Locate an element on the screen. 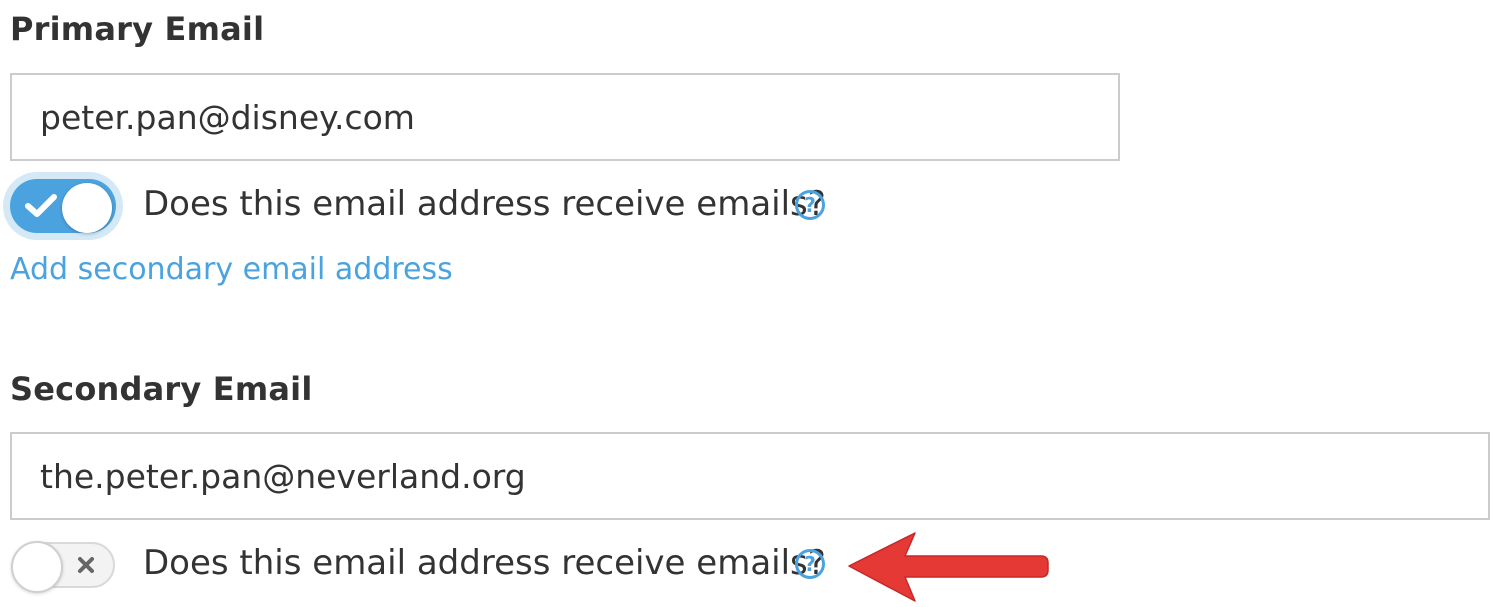  secondary-email-title: Secondary Email is located at coordinates (161, 389).